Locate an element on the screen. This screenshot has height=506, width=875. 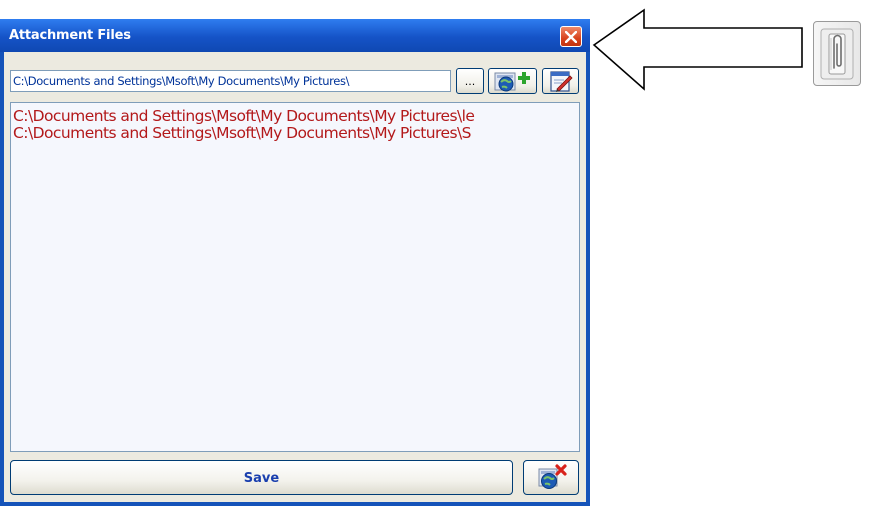
edit-document-icon is located at coordinates (561, 81).